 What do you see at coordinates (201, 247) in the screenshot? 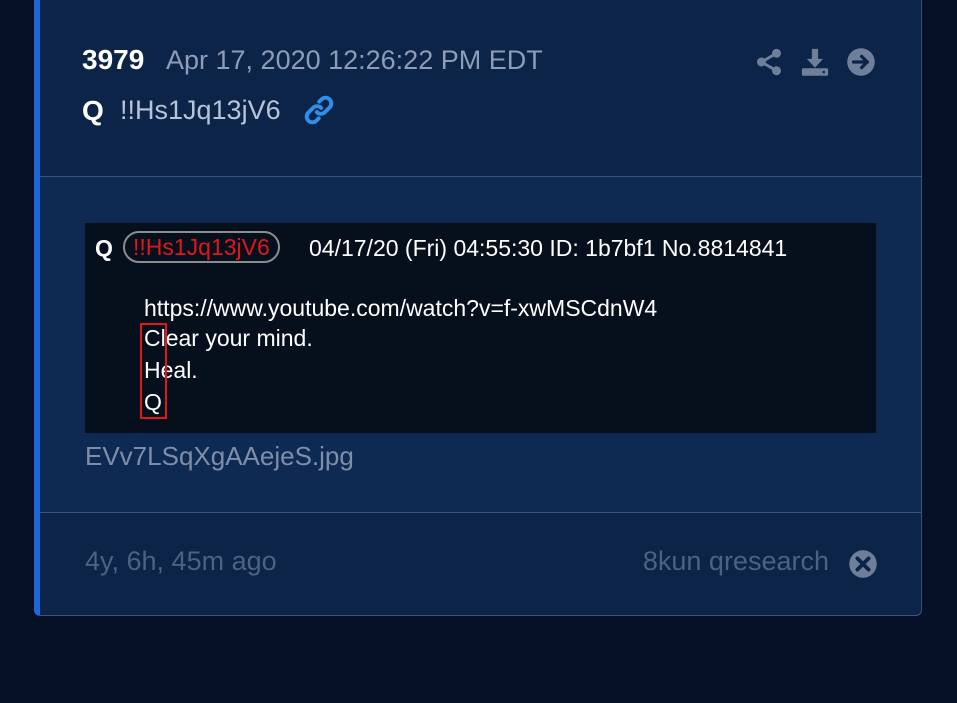
I see `image-tripcode: !!Hs1Jq13jV6` at bounding box center [201, 247].